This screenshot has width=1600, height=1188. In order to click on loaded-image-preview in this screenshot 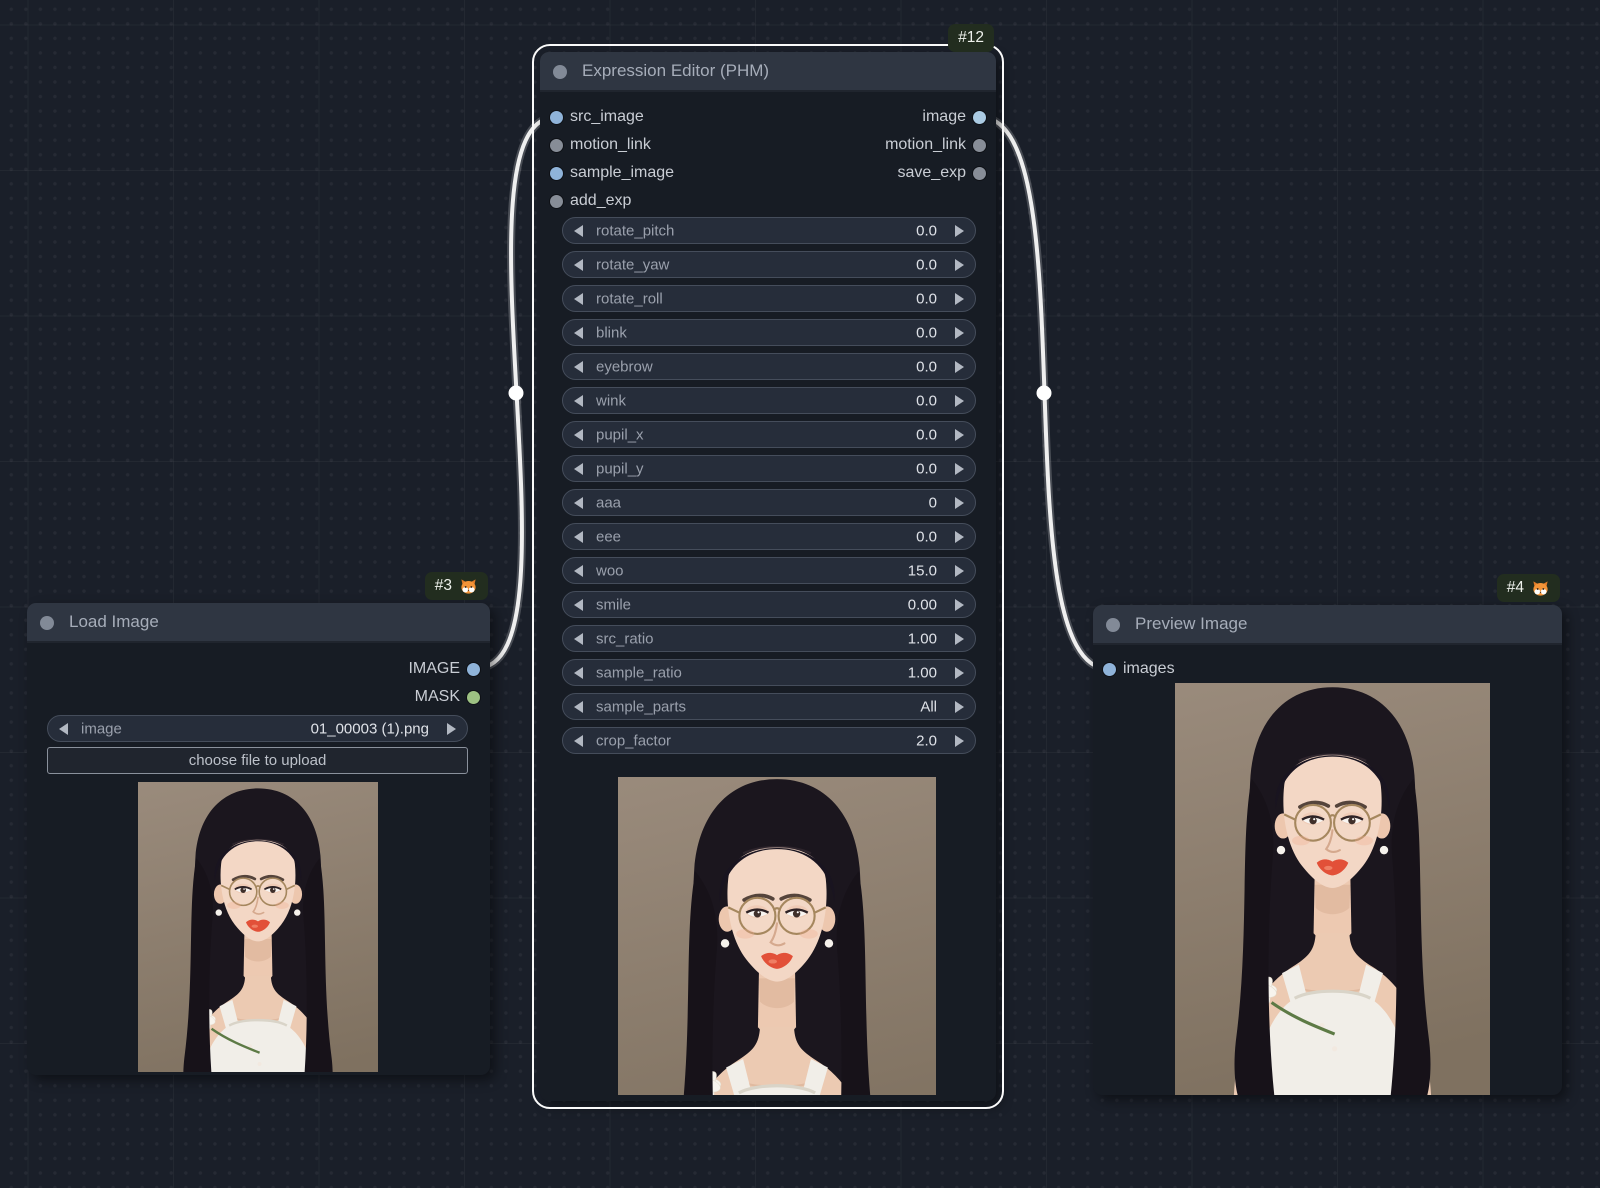, I will do `click(258, 927)`.